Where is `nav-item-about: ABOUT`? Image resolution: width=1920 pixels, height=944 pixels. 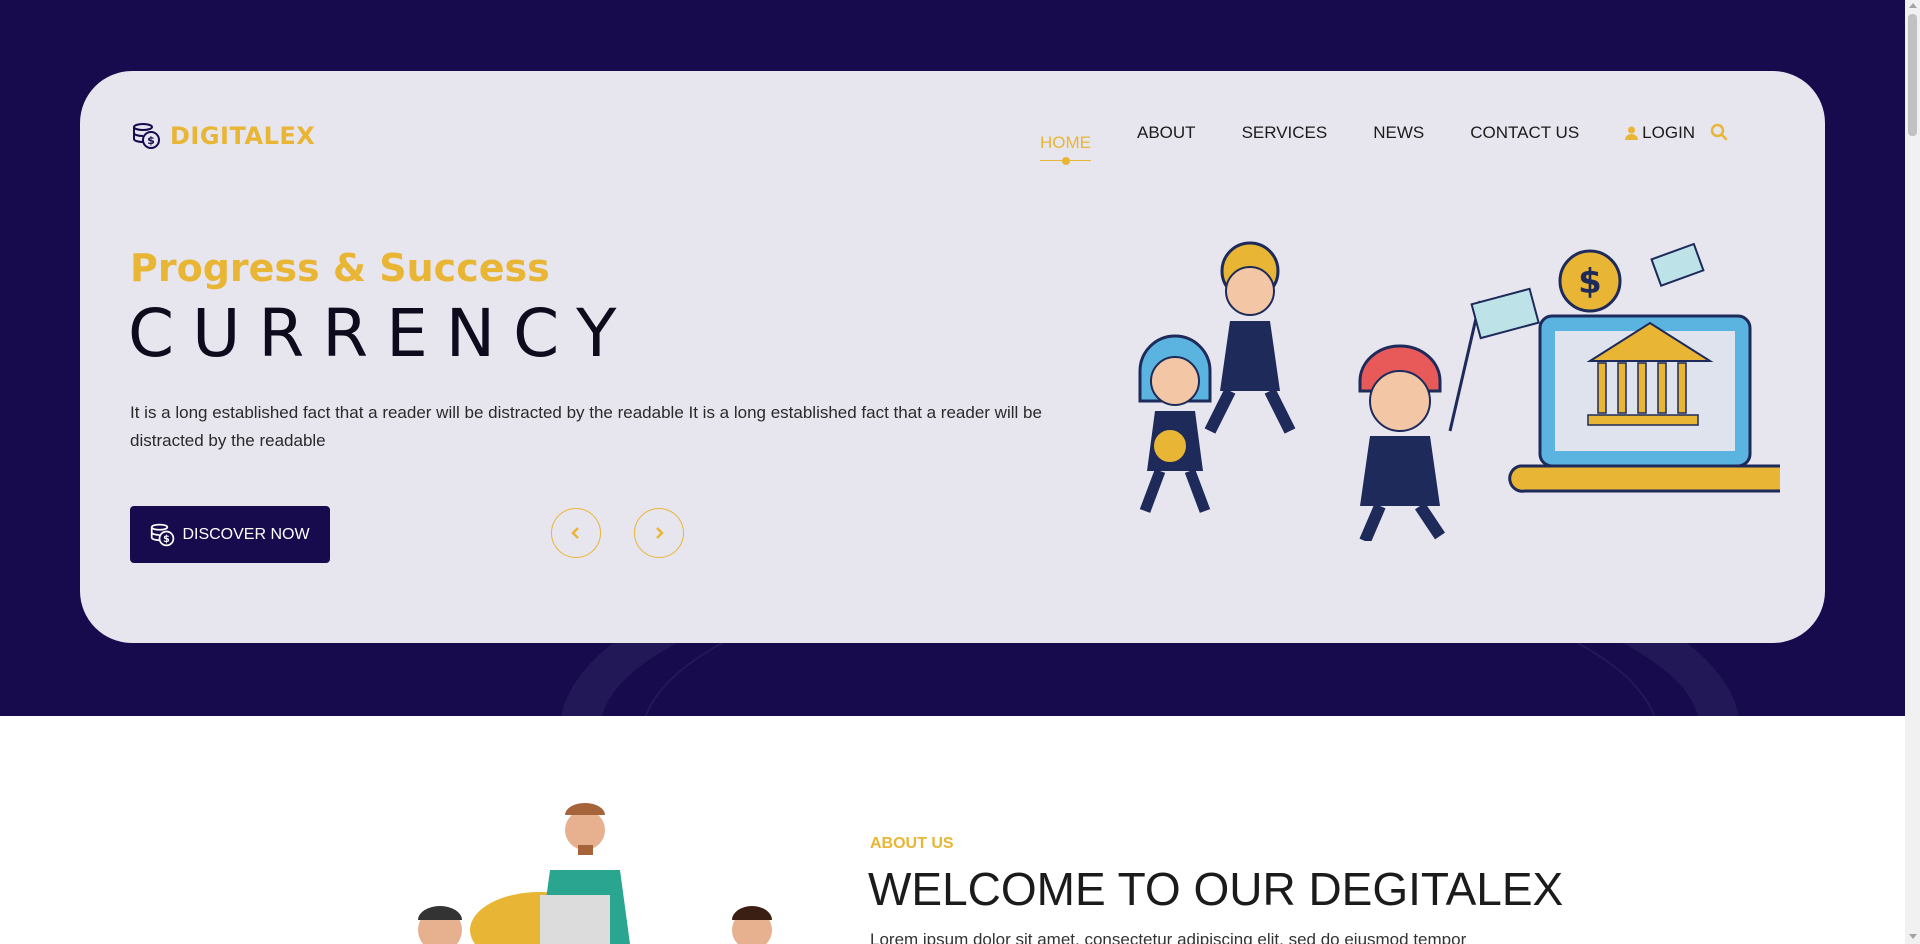
nav-item-about: ABOUT is located at coordinates (1166, 133).